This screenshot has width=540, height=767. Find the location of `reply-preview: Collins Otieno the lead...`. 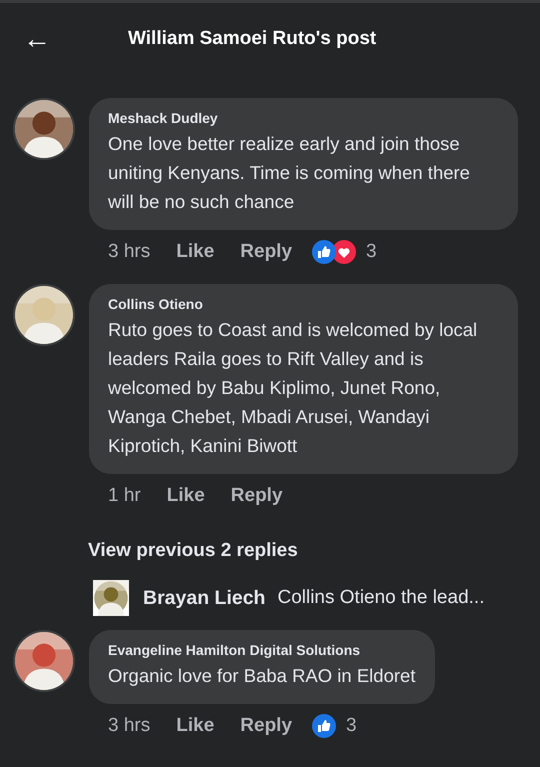

reply-preview: Collins Otieno the lead... is located at coordinates (380, 598).